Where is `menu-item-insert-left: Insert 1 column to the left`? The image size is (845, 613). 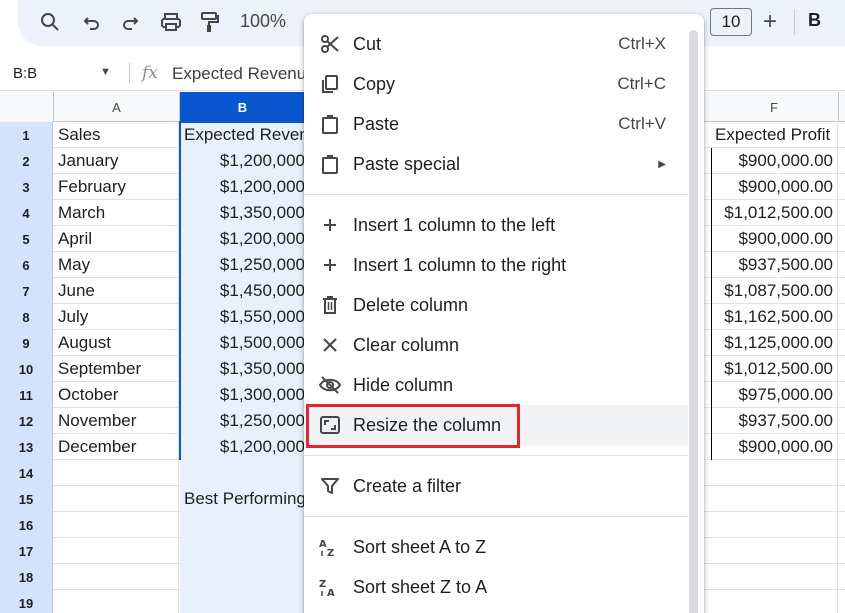 menu-item-insert-left: Insert 1 column to the left is located at coordinates (496, 225).